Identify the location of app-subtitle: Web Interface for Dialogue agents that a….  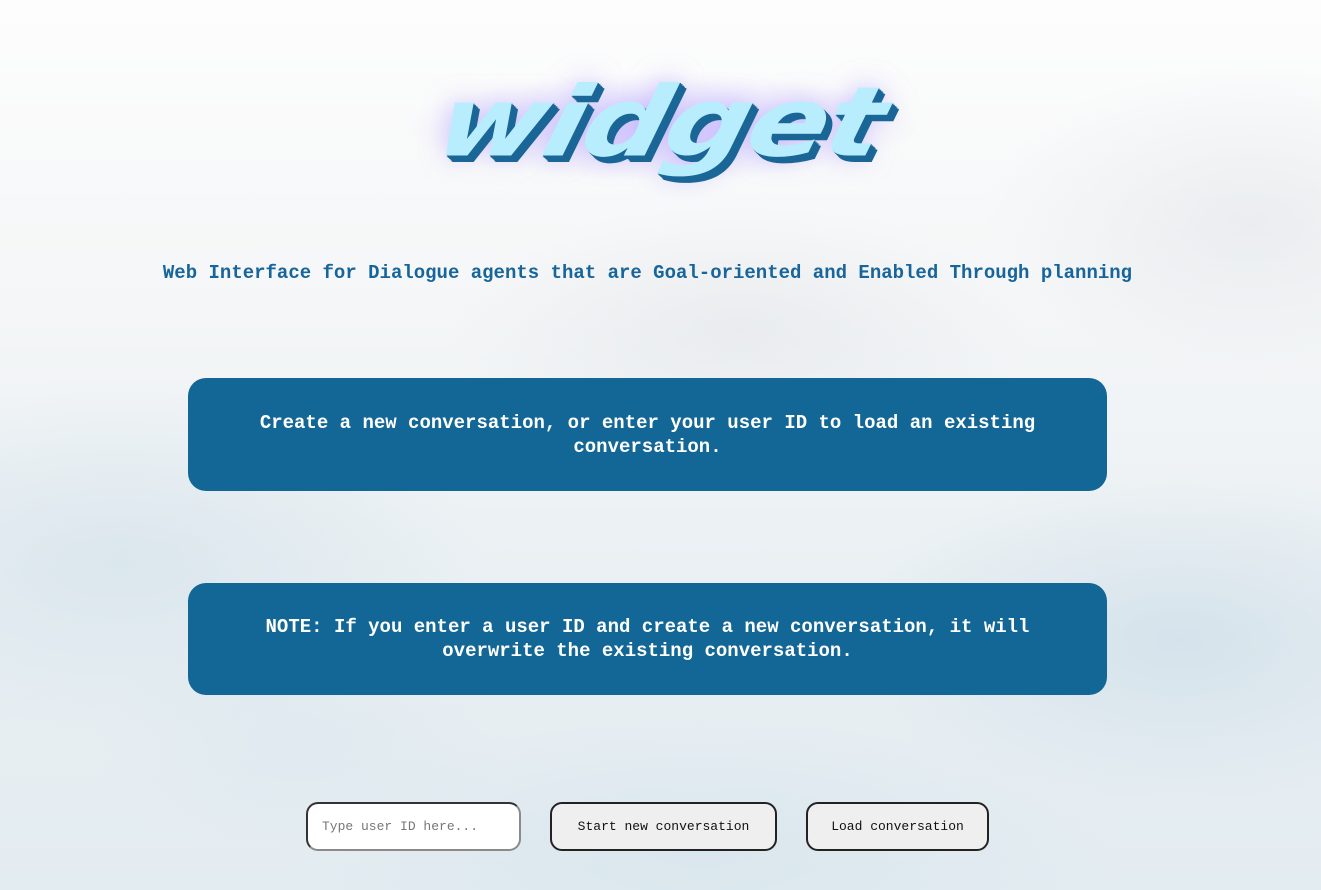
(647, 273).